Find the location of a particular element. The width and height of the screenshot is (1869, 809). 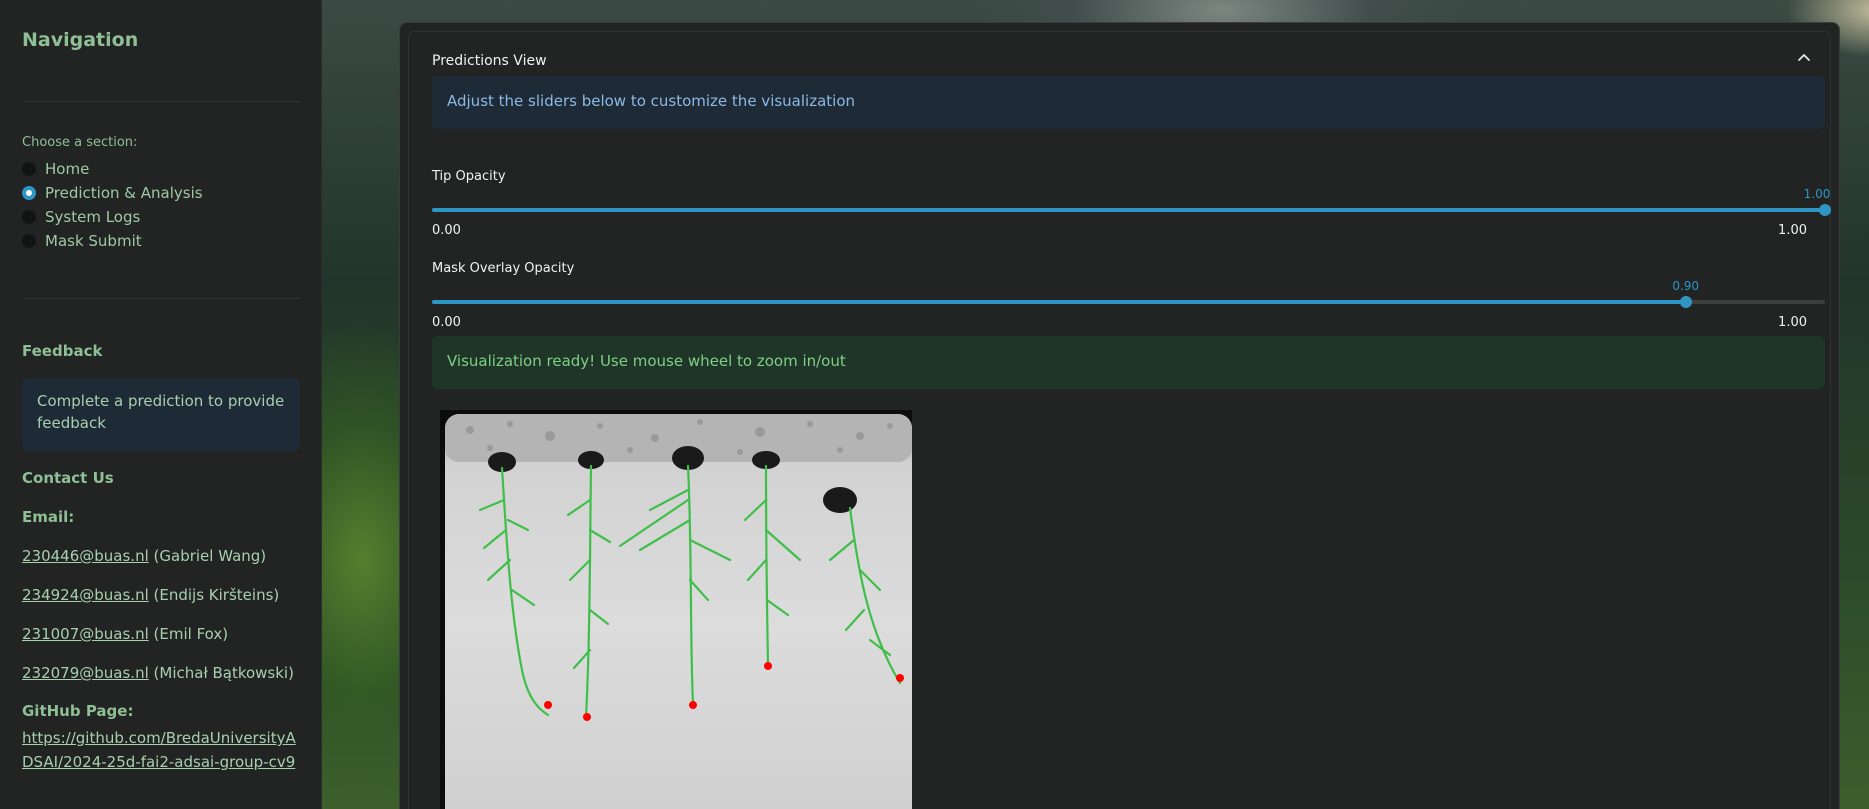

email-link: 232079@buas.nl is located at coordinates (85, 673).